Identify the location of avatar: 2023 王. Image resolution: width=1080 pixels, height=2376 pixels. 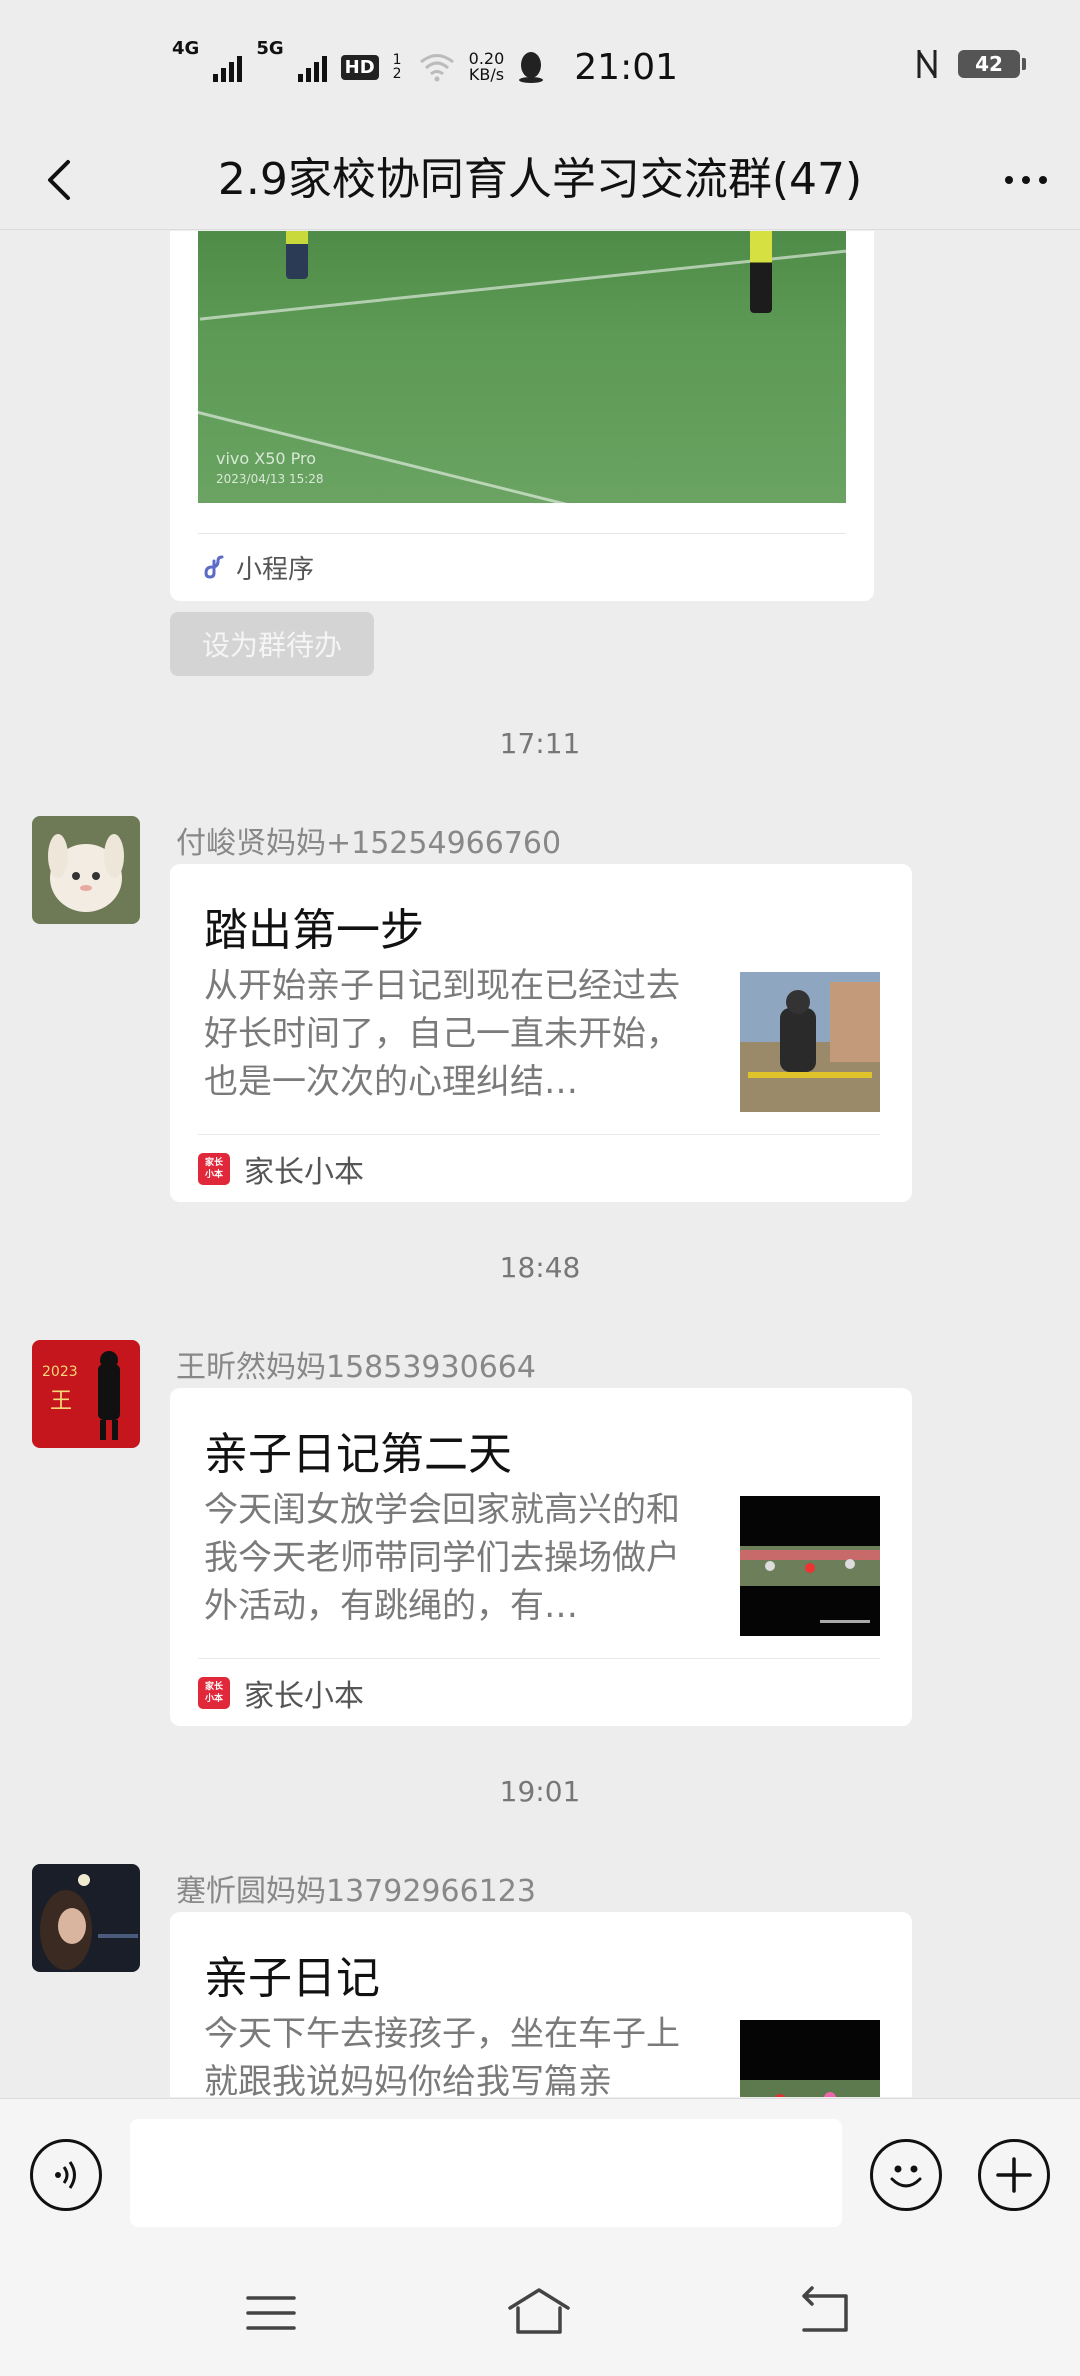
(86, 1394).